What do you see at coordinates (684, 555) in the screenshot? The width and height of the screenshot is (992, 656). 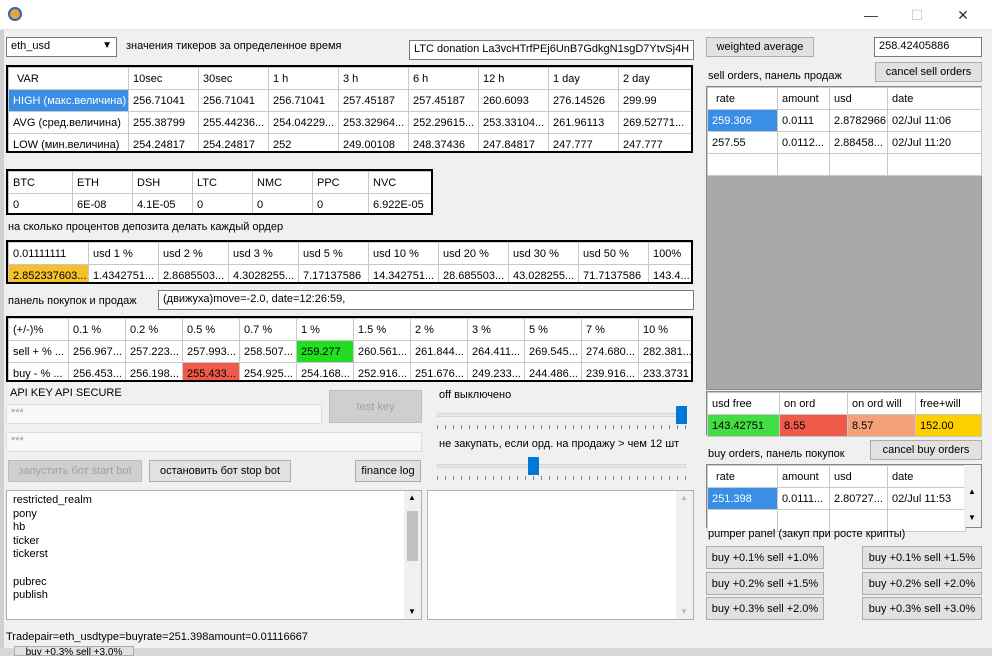 I see `output-scrollbar: ▲ ▼` at bounding box center [684, 555].